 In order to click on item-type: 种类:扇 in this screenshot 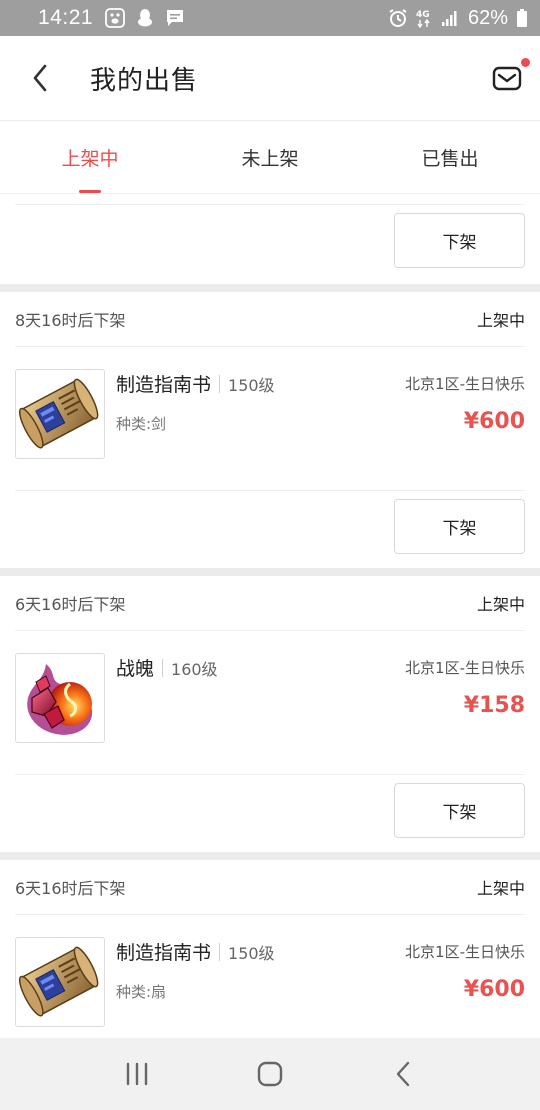, I will do `click(141, 992)`.